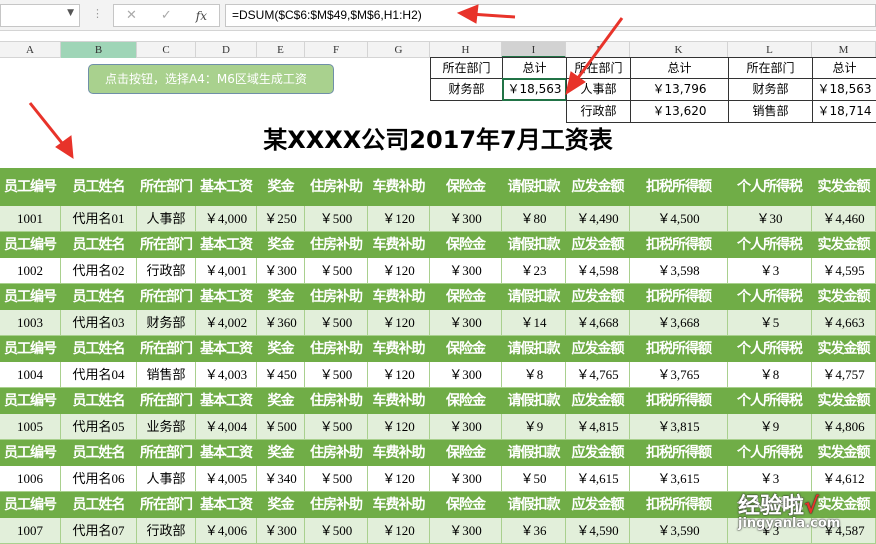  What do you see at coordinates (598, 50) in the screenshot?
I see `column-header-J: J` at bounding box center [598, 50].